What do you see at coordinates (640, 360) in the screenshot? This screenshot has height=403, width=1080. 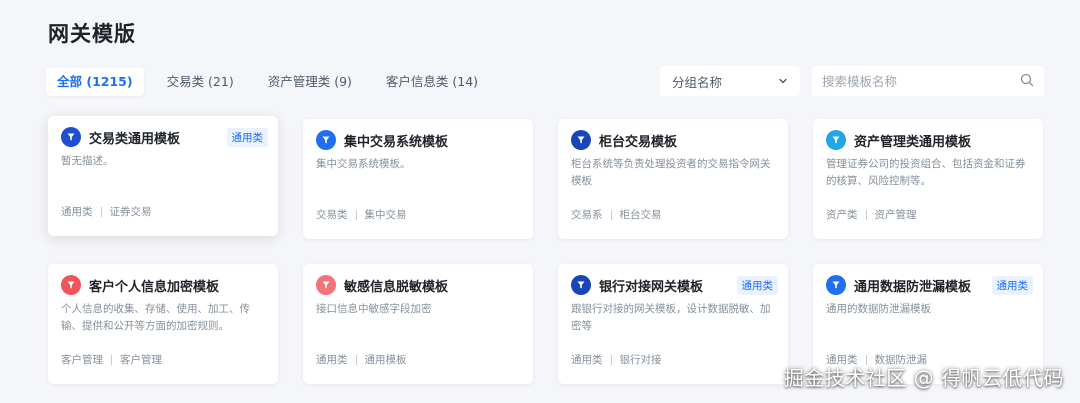 I see `card-tag: 银行对接` at bounding box center [640, 360].